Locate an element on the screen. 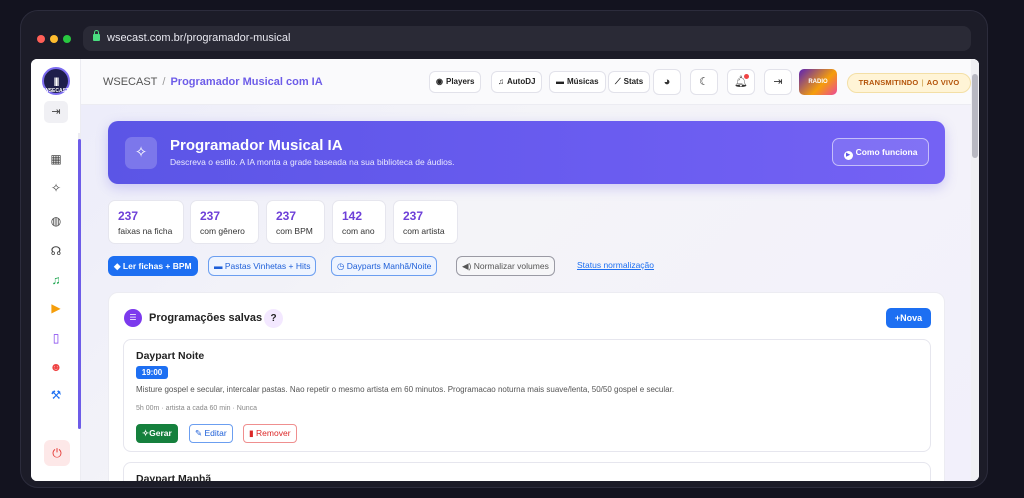 The height and width of the screenshot is (498, 1024). sidebar-item-app: ▯ is located at coordinates (56, 338).